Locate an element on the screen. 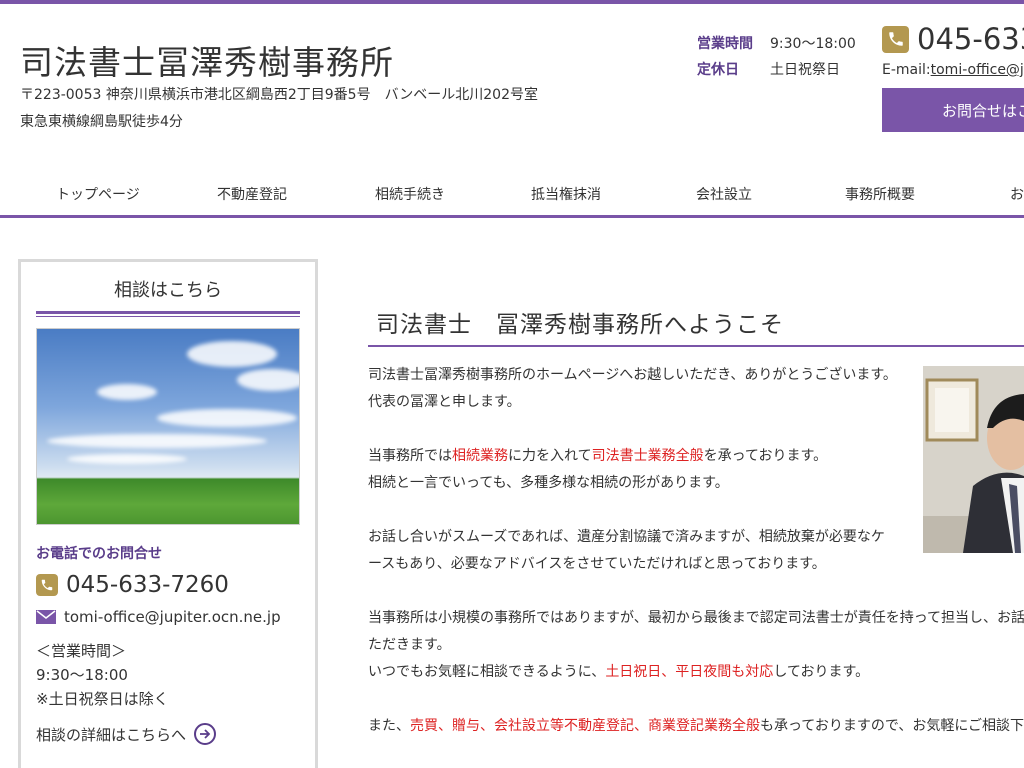  business-hours: 営業時間 9:30〜18:00 定休日 土日祝祭日 is located at coordinates (776, 56).